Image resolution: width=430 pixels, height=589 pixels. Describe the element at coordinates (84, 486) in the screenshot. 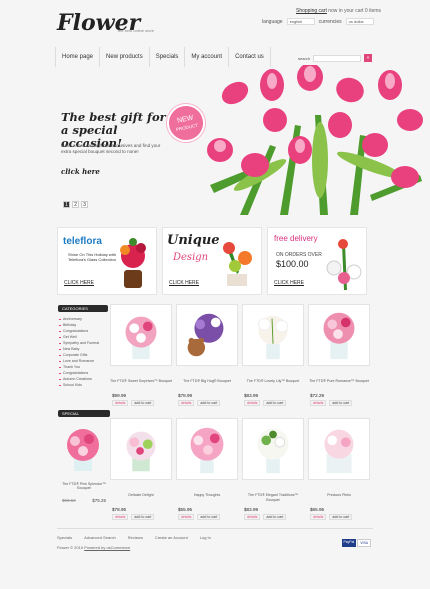

I see `special-product-name: The FTD® Pink Splendor™ Bouquet` at that location.